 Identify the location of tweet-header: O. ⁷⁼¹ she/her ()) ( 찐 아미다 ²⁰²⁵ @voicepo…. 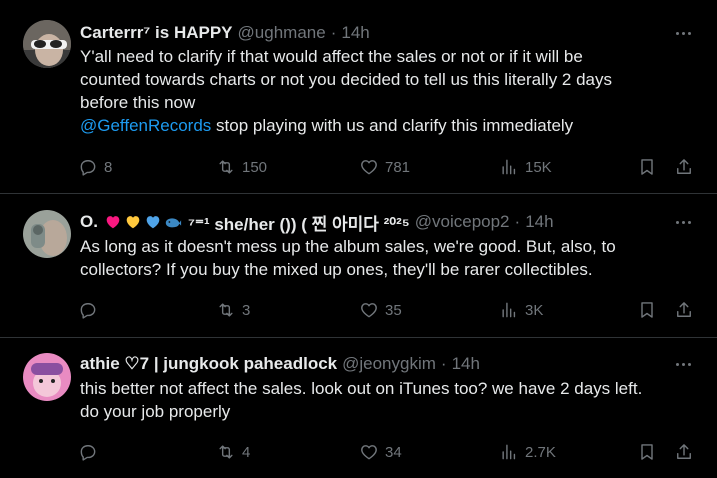
(374, 222).